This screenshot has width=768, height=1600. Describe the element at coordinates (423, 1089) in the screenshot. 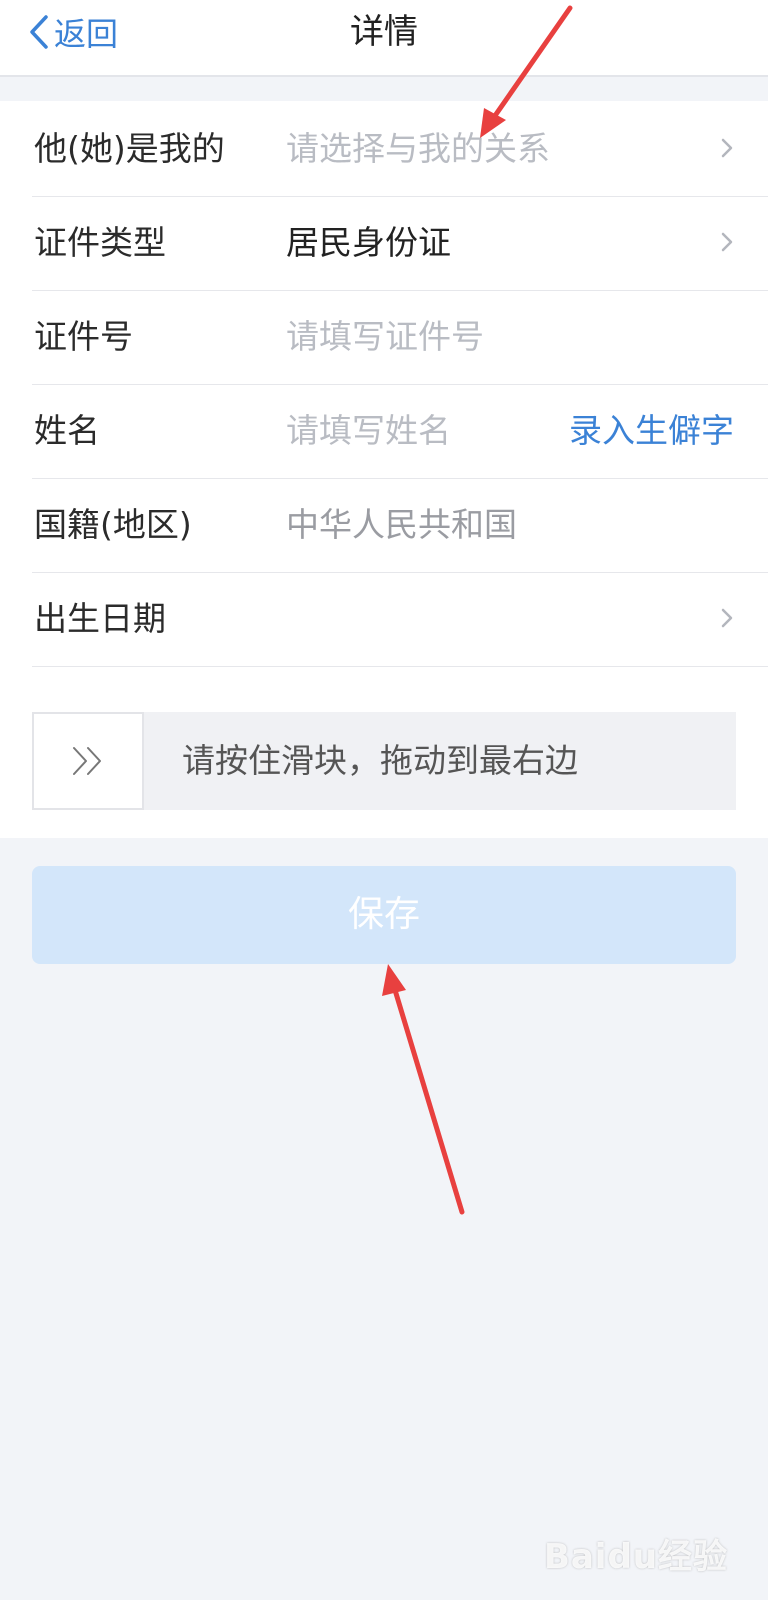

I see `annotation-arrow-bottom` at that location.